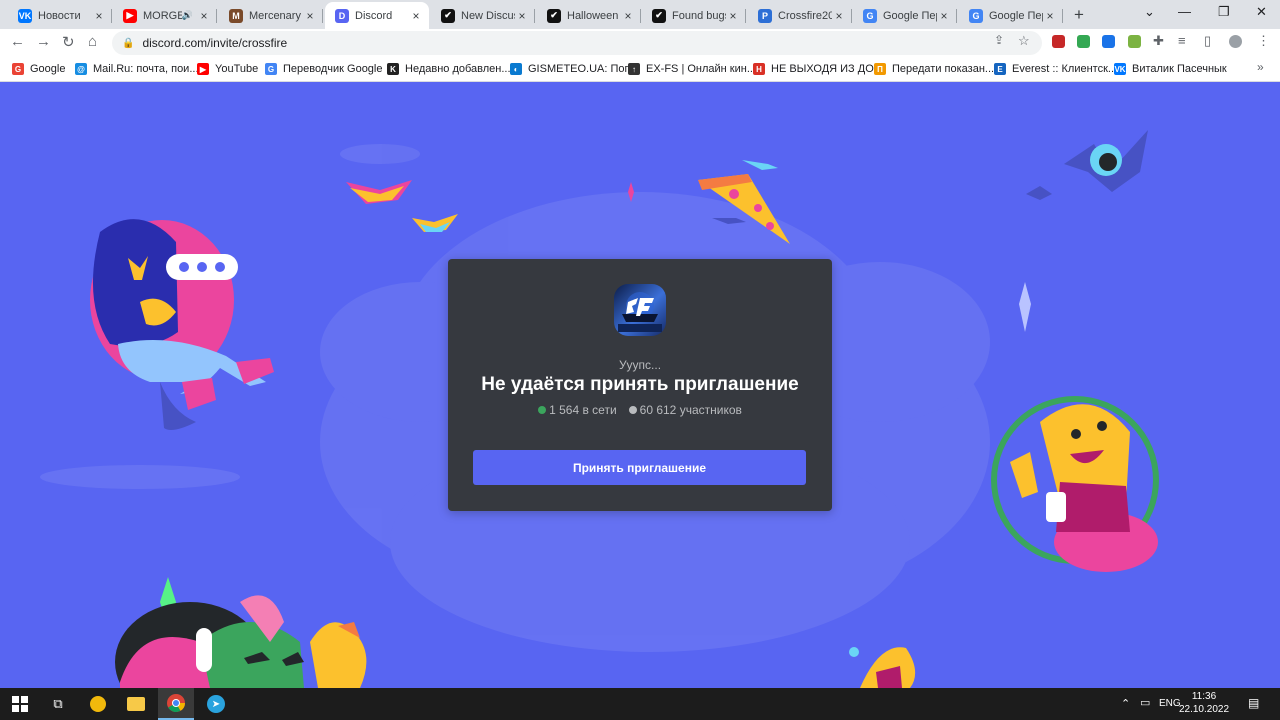  What do you see at coordinates (1207, 41) in the screenshot?
I see `side-panel-icon: ▯` at bounding box center [1207, 41].